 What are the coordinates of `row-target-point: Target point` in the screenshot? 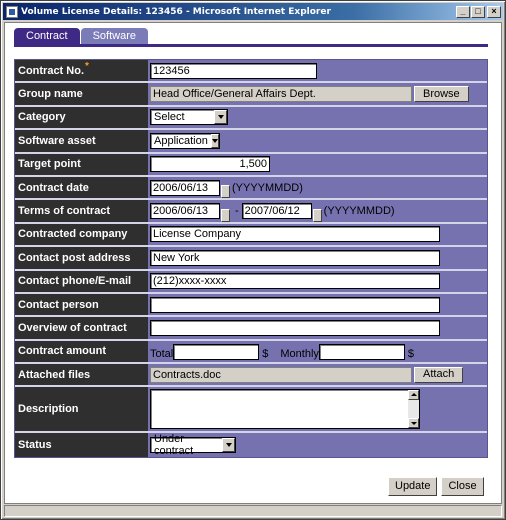 It's located at (251, 165).